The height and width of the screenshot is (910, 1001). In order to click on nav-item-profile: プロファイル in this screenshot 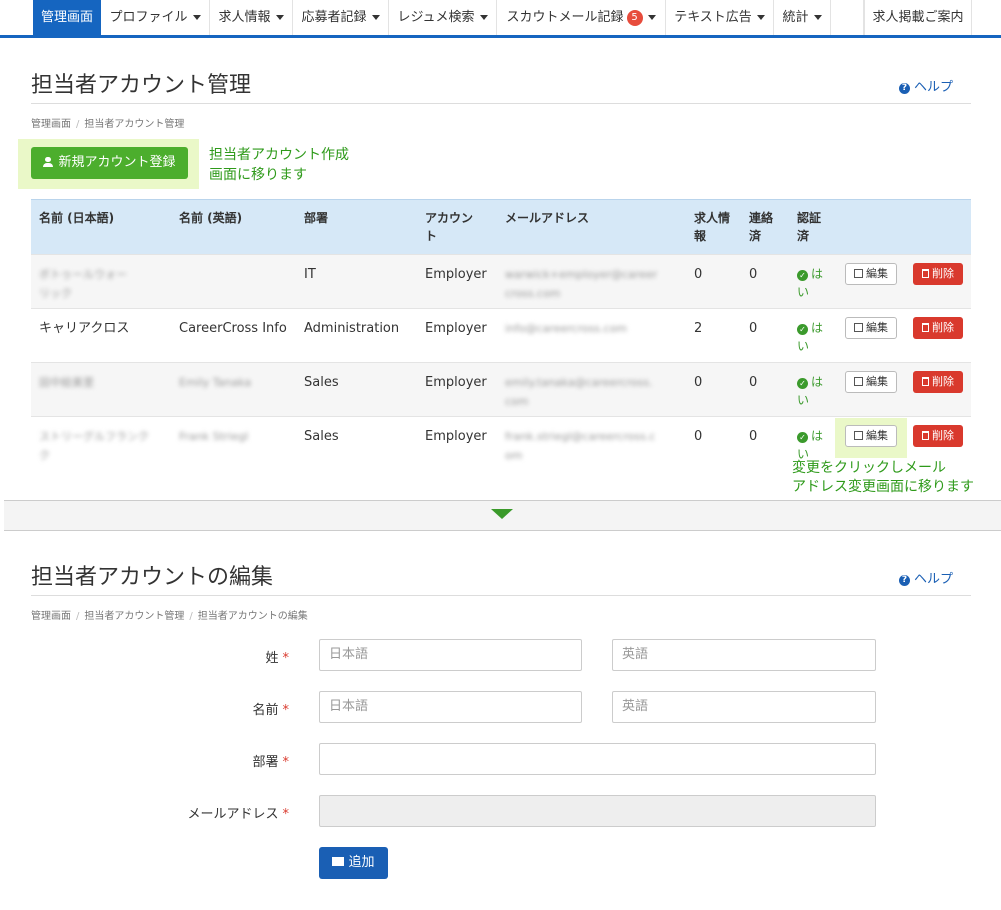, I will do `click(155, 17)`.